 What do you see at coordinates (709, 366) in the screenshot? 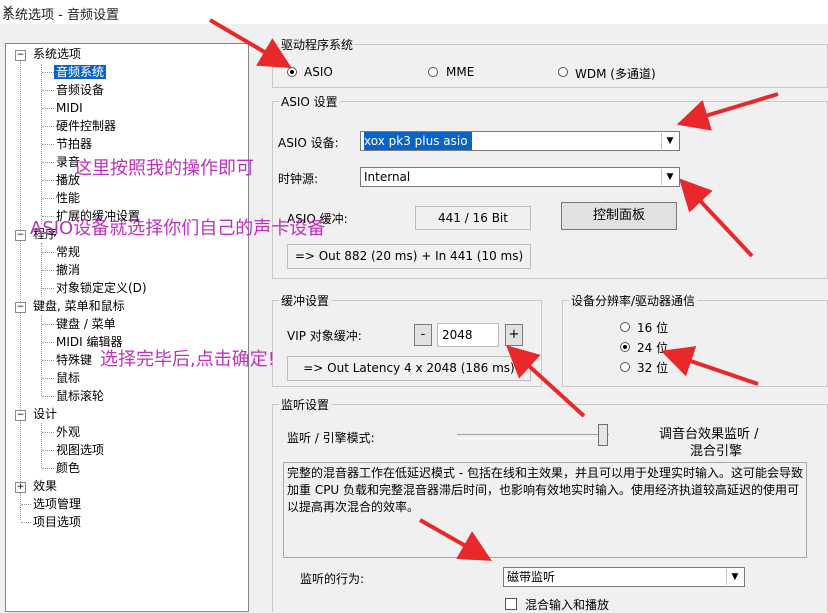
I see `arrow-to-24-bit` at bounding box center [709, 366].